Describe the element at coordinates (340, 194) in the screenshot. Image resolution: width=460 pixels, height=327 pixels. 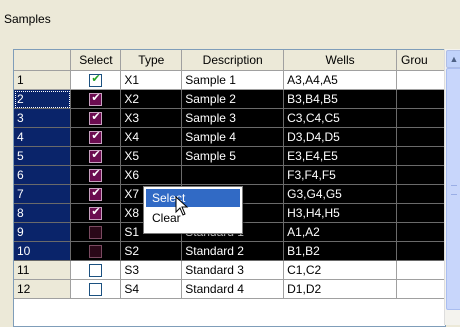
I see `wells-cell: G3,G4,G5` at that location.